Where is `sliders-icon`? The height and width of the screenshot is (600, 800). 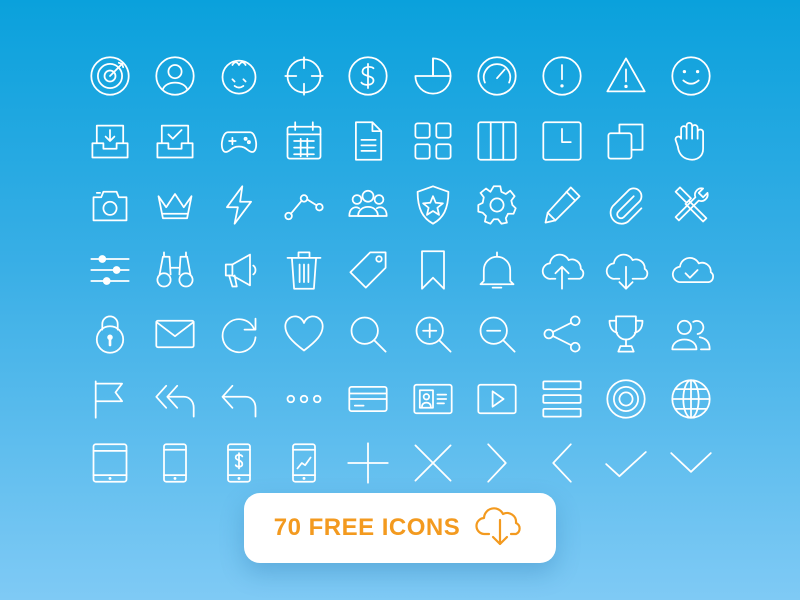
sliders-icon is located at coordinates (110, 269).